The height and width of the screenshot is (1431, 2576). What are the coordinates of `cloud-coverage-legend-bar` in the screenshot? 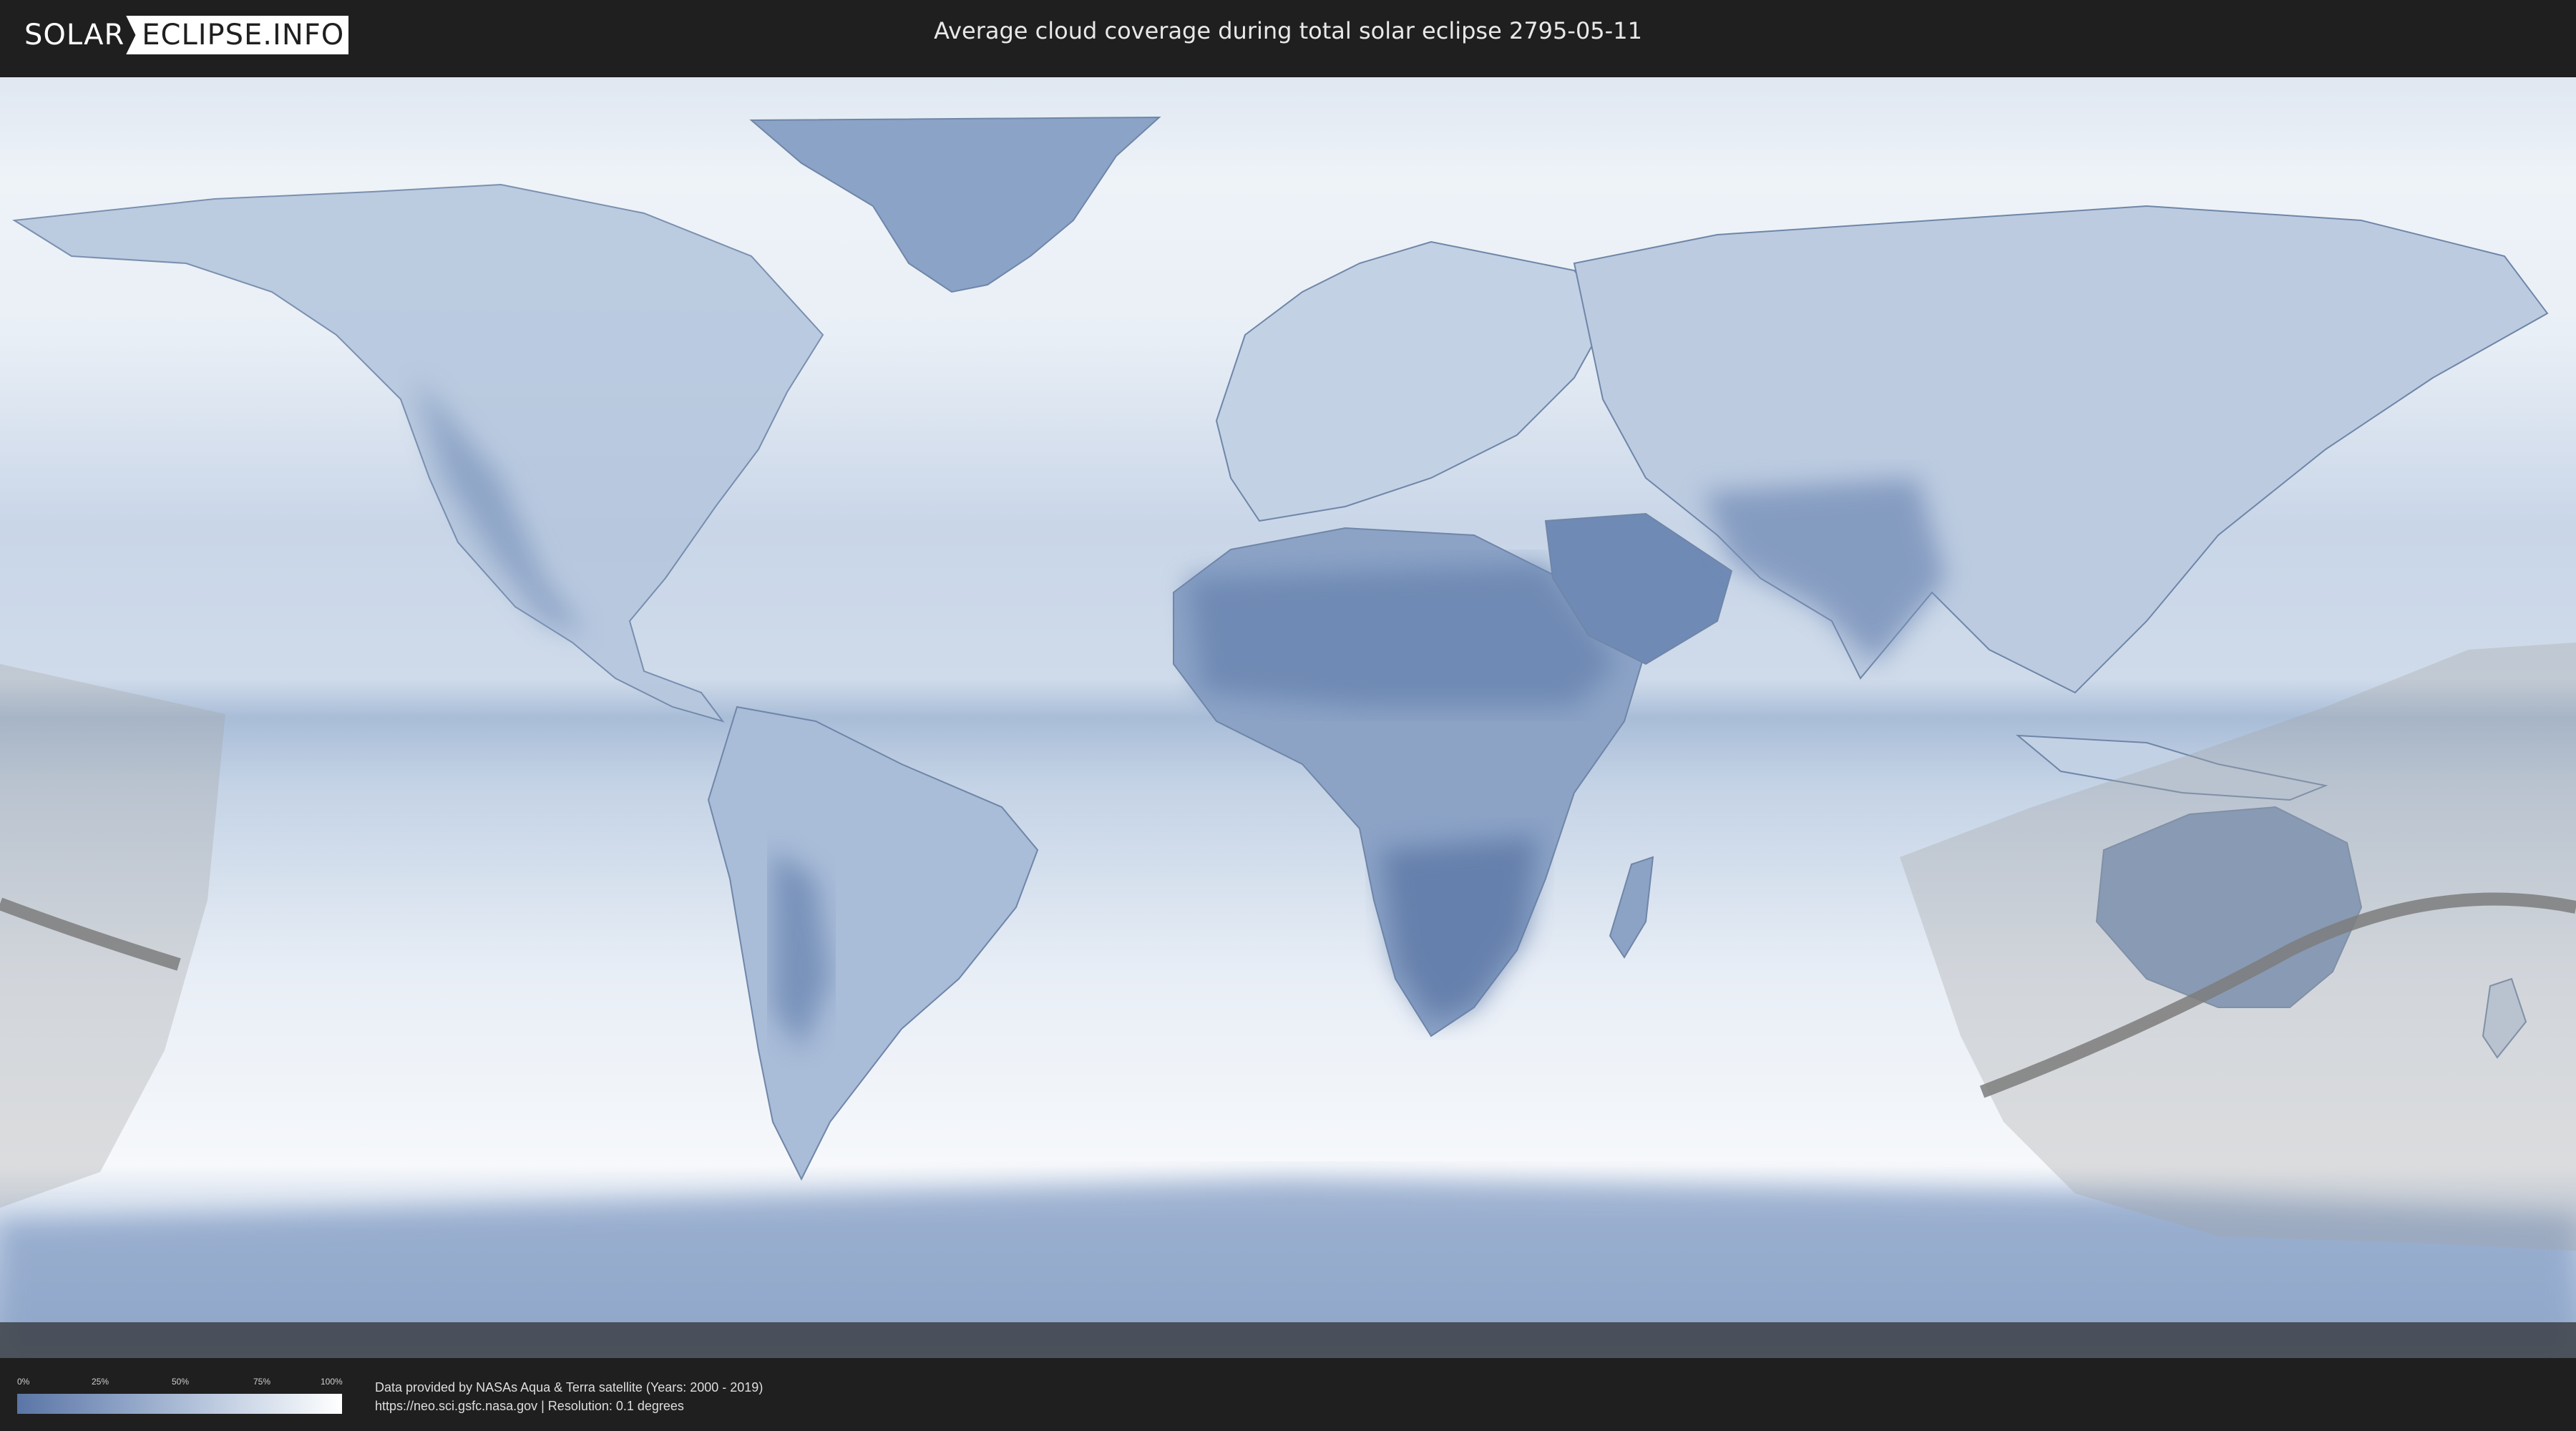 It's located at (179, 1404).